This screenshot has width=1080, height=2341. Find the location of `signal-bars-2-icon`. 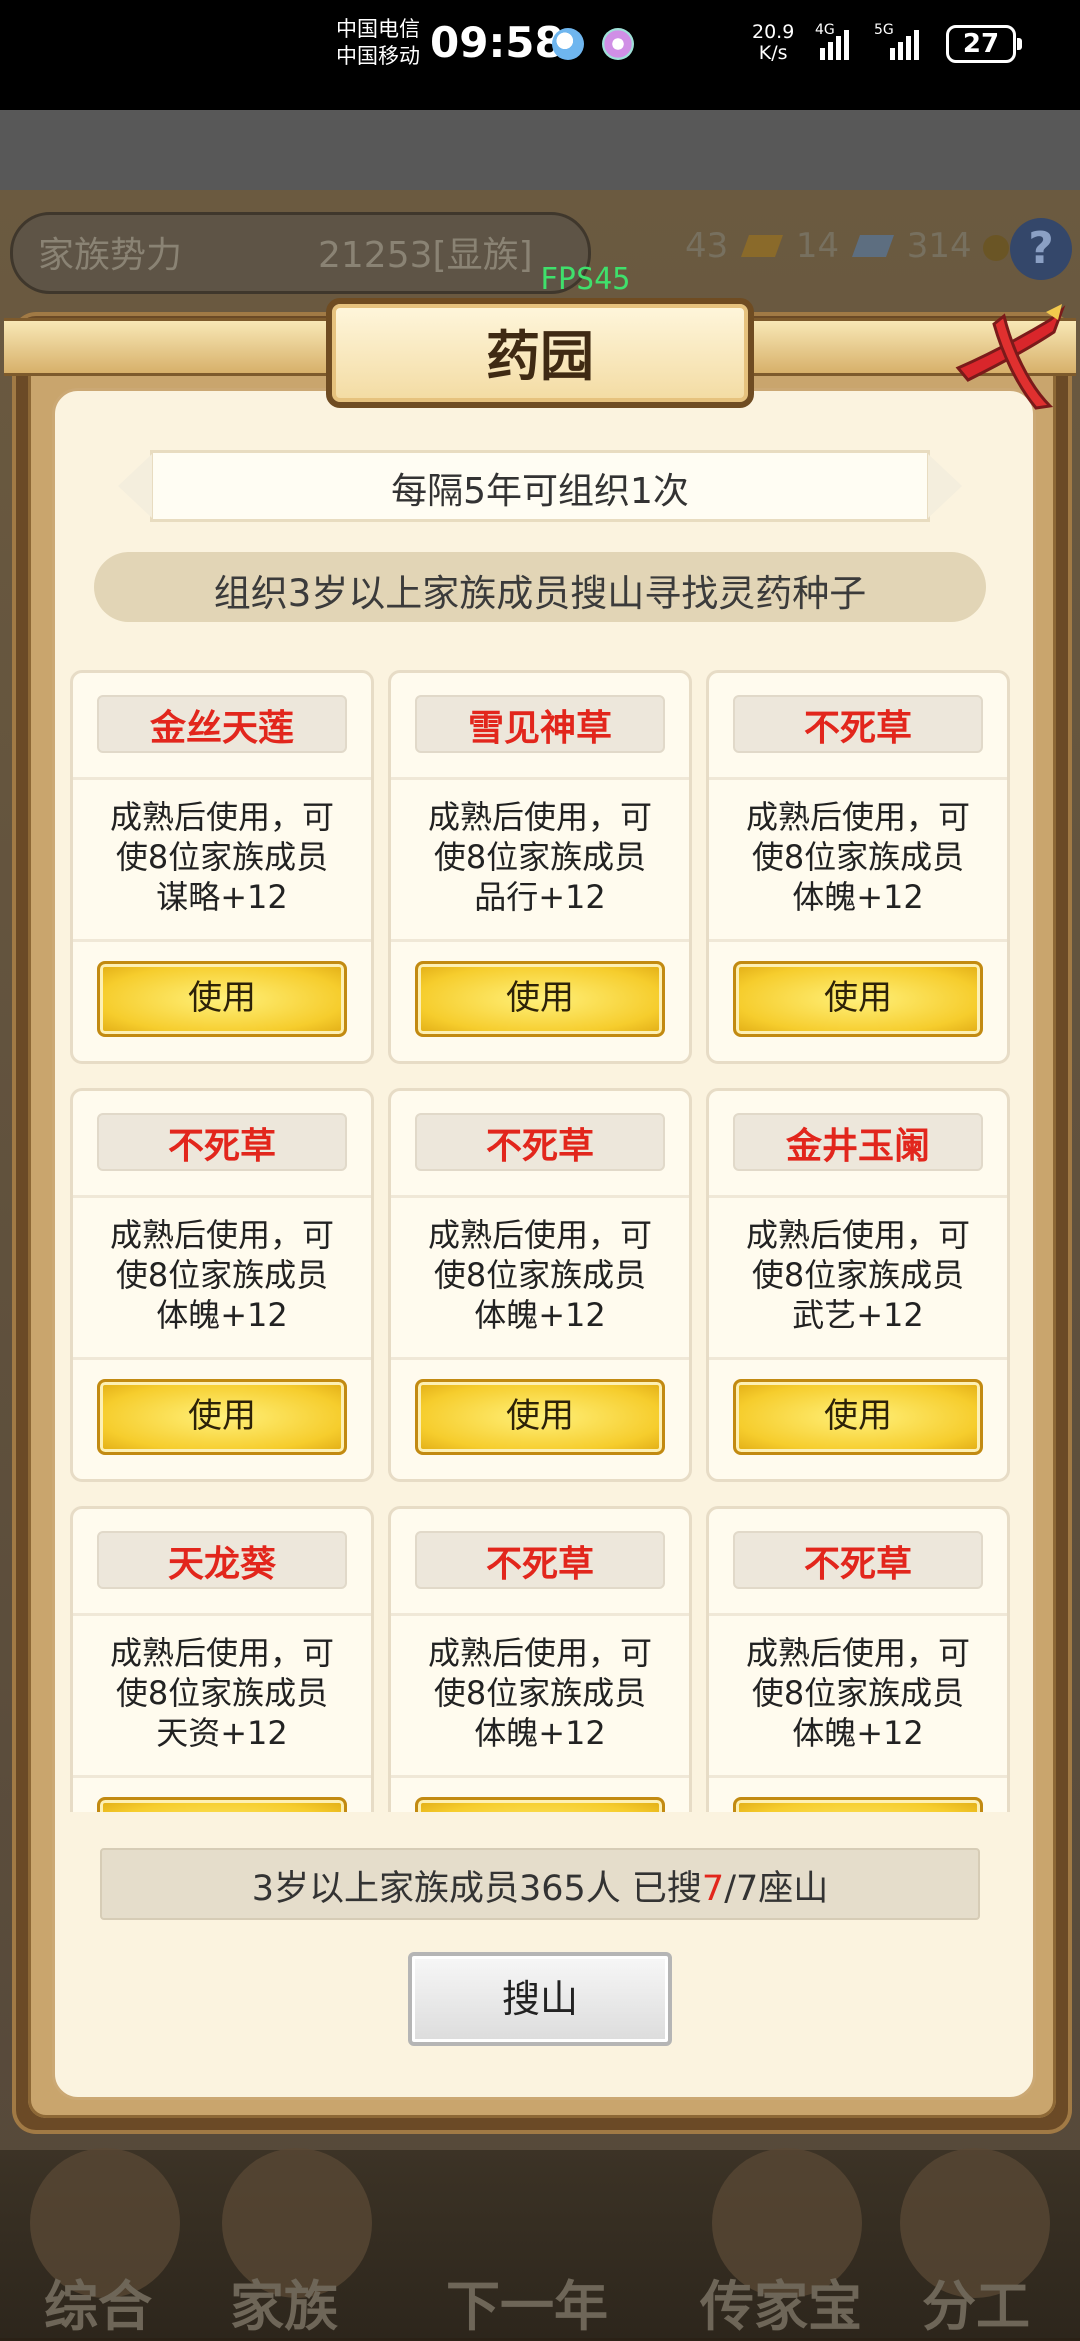

signal-bars-2-icon is located at coordinates (904, 43).